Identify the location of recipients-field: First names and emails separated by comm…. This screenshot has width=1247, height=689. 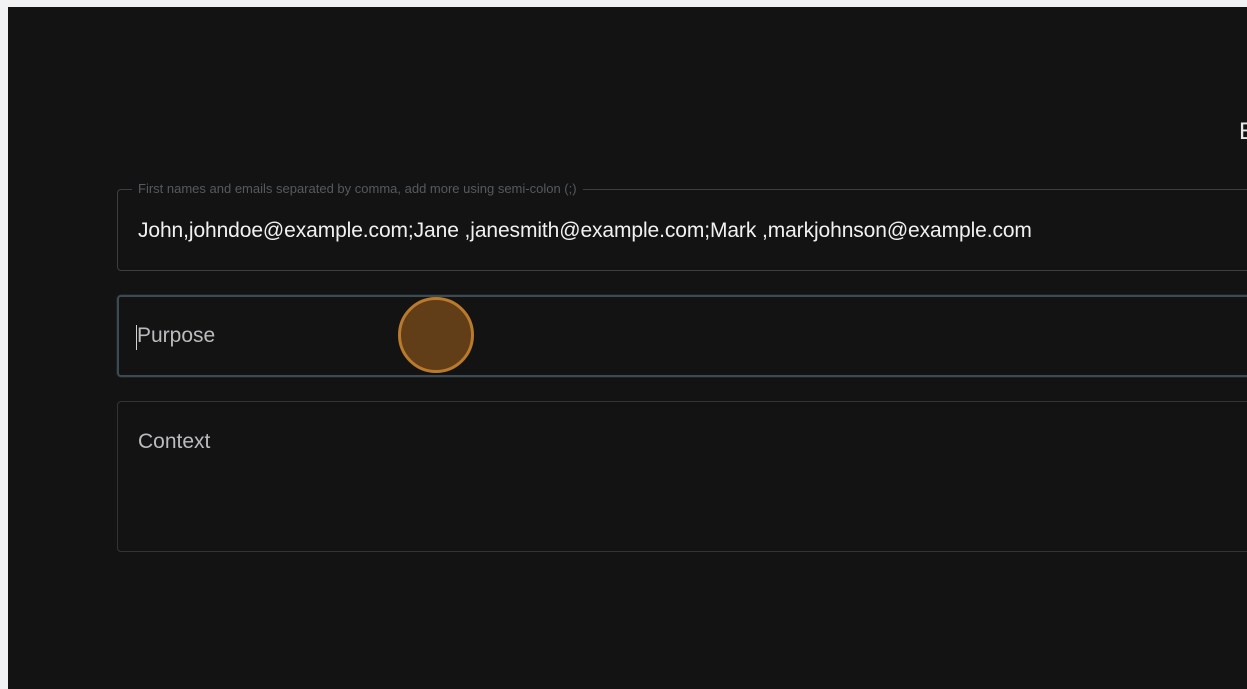
(682, 226).